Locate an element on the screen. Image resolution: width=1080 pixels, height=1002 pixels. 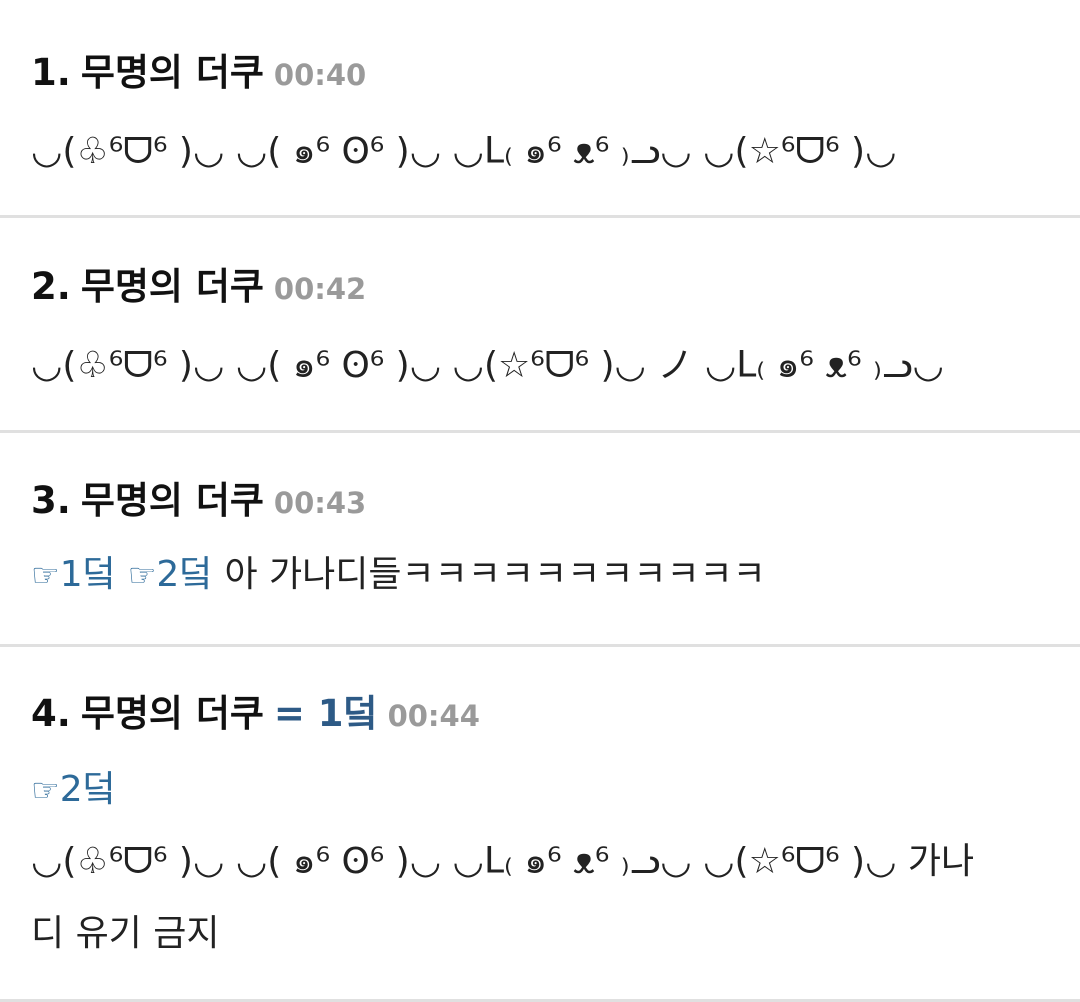
reply-anchor-link: ☞1덬 is located at coordinates (73, 574).